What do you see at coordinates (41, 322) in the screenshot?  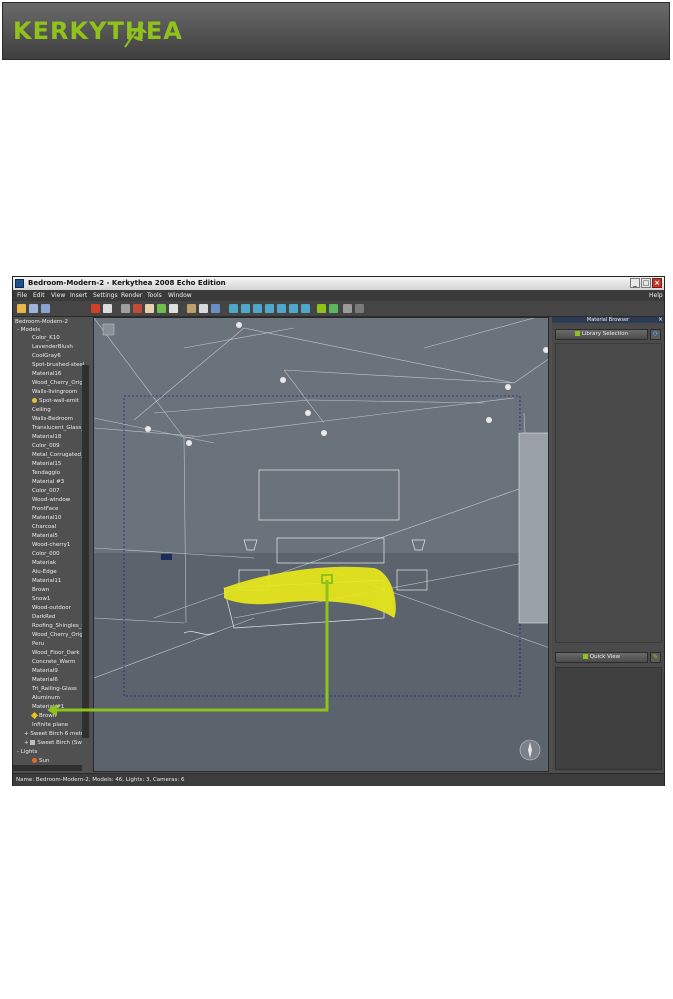 I see `tree-root: Bedroom-Modern-2` at bounding box center [41, 322].